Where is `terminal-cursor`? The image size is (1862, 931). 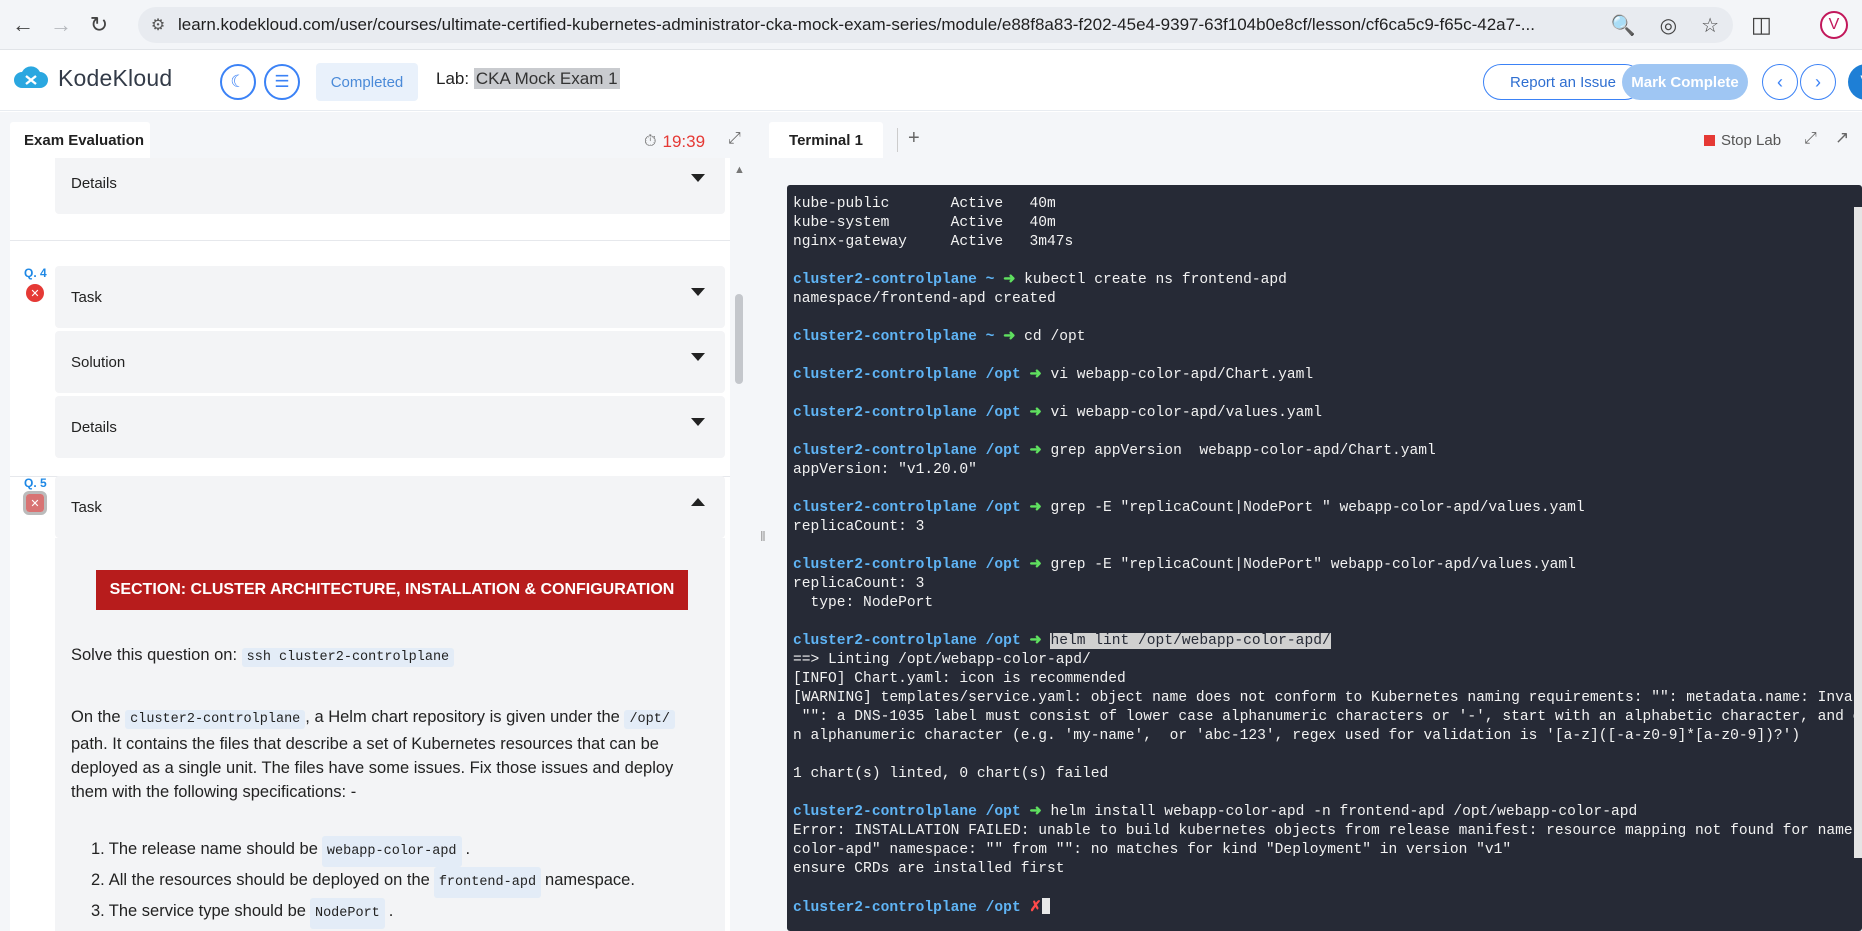 terminal-cursor is located at coordinates (1045, 906).